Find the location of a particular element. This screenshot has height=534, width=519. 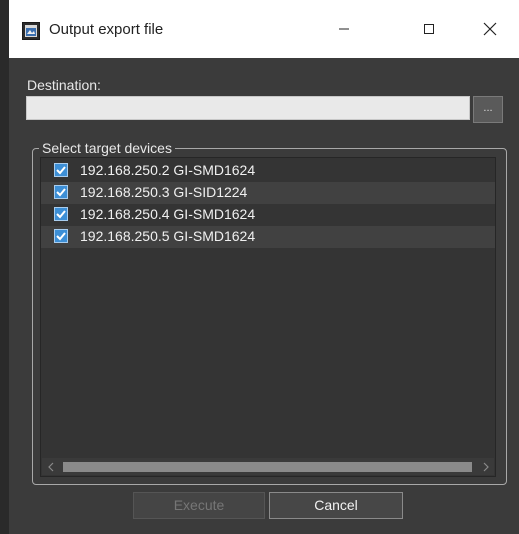

device-label: 192.168.250.4 GI-SMD1624 is located at coordinates (168, 214).